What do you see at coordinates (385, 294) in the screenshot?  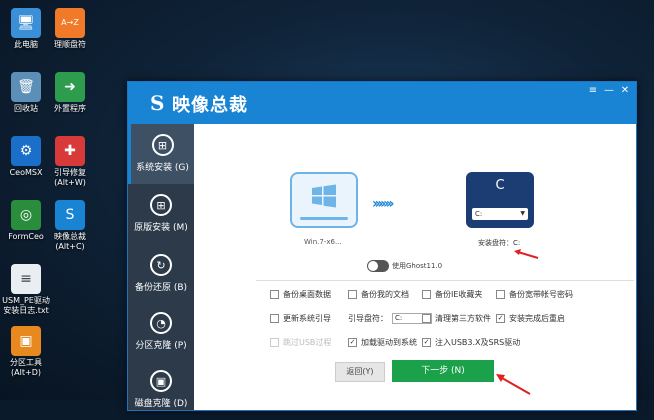 I see `option-label: 备份我的文档` at bounding box center [385, 294].